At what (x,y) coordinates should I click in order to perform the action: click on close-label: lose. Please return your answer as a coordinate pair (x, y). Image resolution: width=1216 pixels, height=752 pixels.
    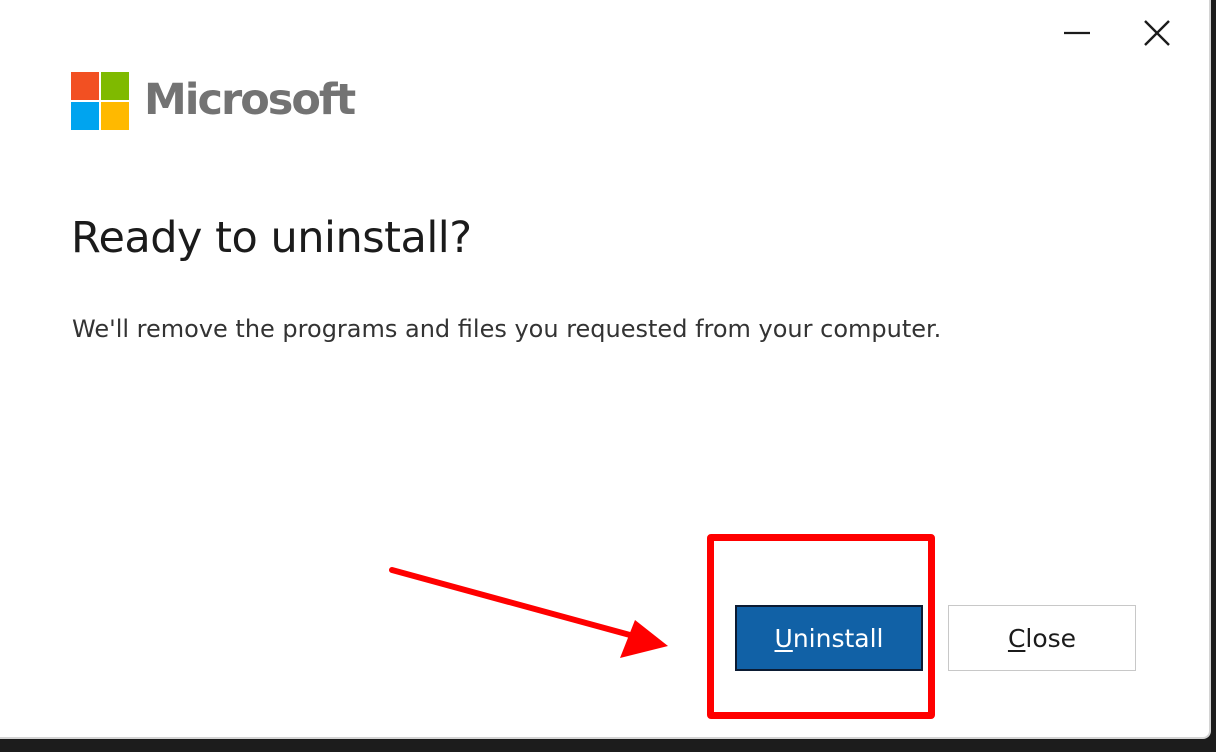
    Looking at the image, I should click on (1051, 638).